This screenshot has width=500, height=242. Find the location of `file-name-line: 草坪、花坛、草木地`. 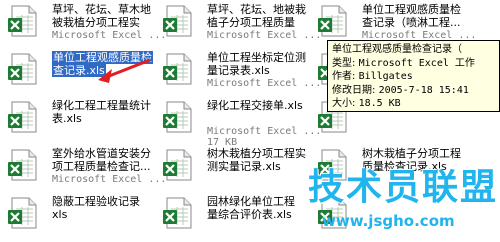

file-name-line: 草坪、花坛、草木地 is located at coordinates (101, 9).